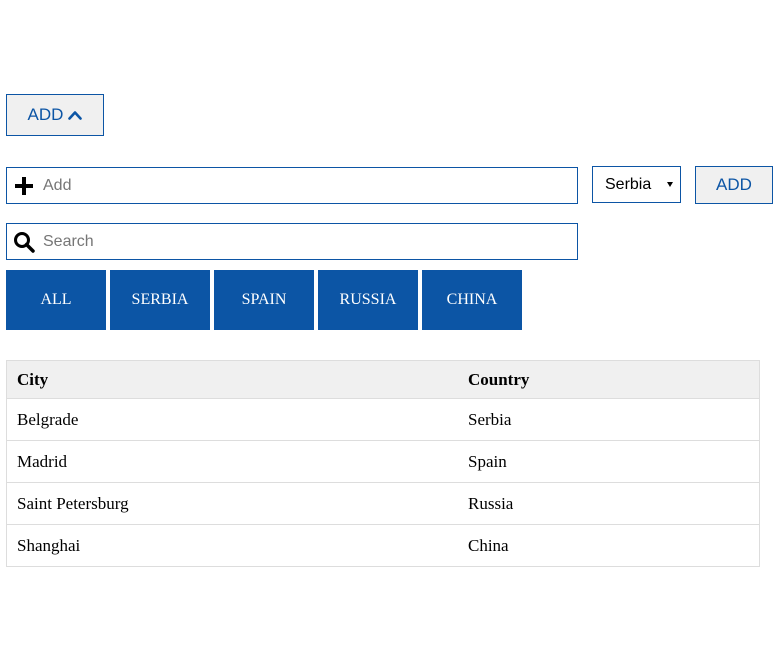 This screenshot has width=779, height=662. Describe the element at coordinates (383, 546) in the screenshot. I see `table-row: Shanghai China` at that location.